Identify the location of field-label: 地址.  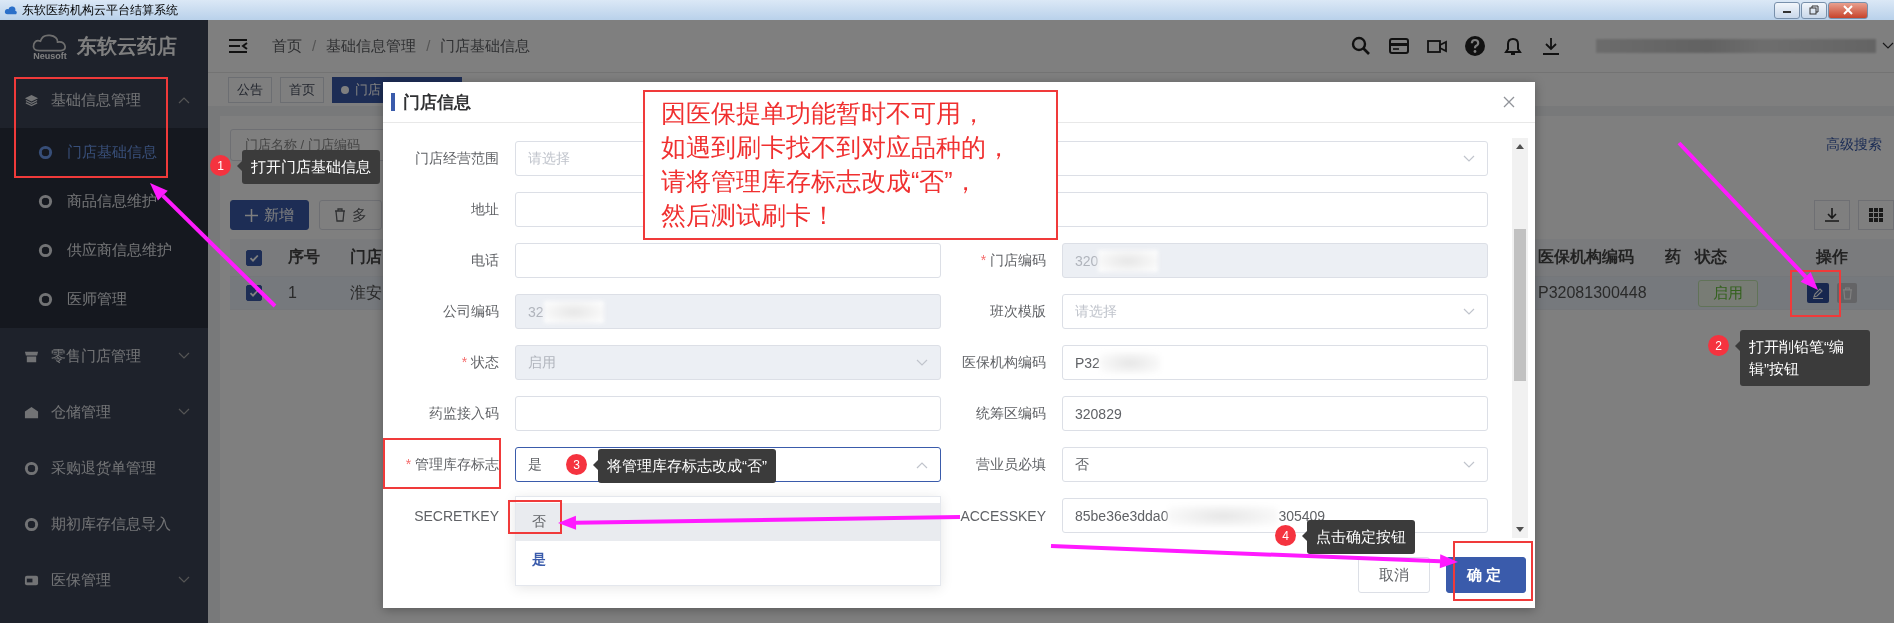
(485, 209).